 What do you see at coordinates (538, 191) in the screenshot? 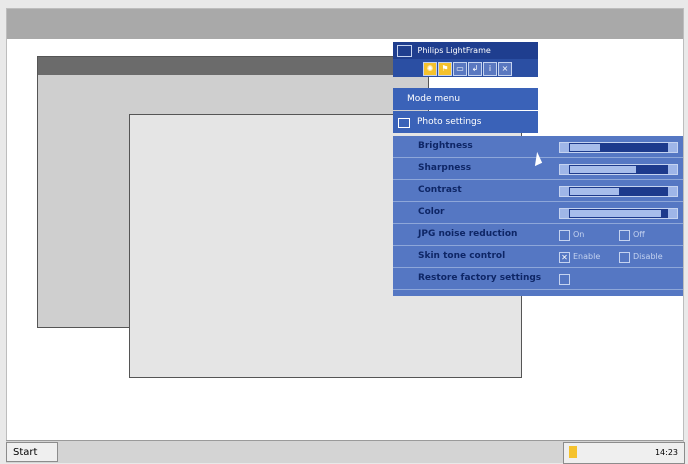
I see `contrast-row: Contrast` at bounding box center [538, 191].